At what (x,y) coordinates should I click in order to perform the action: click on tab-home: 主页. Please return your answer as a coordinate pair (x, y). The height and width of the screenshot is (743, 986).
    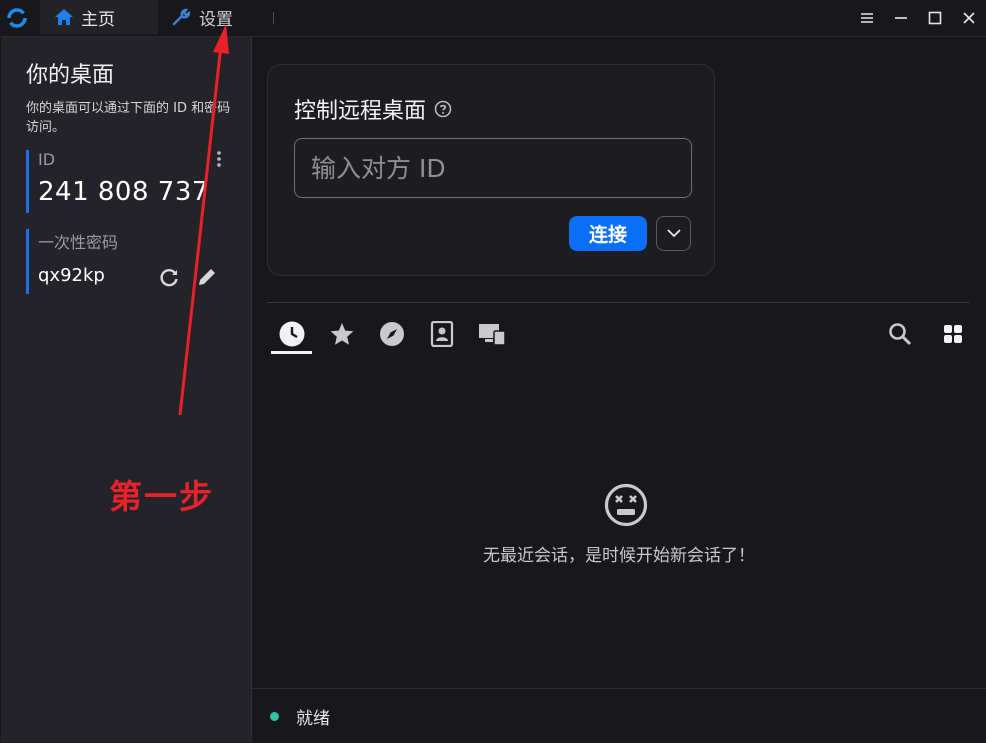
    Looking at the image, I should click on (99, 17).